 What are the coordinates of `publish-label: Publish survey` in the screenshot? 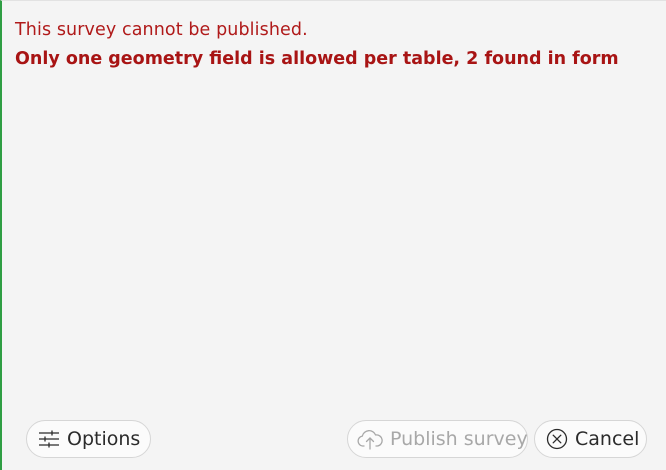 It's located at (459, 439).